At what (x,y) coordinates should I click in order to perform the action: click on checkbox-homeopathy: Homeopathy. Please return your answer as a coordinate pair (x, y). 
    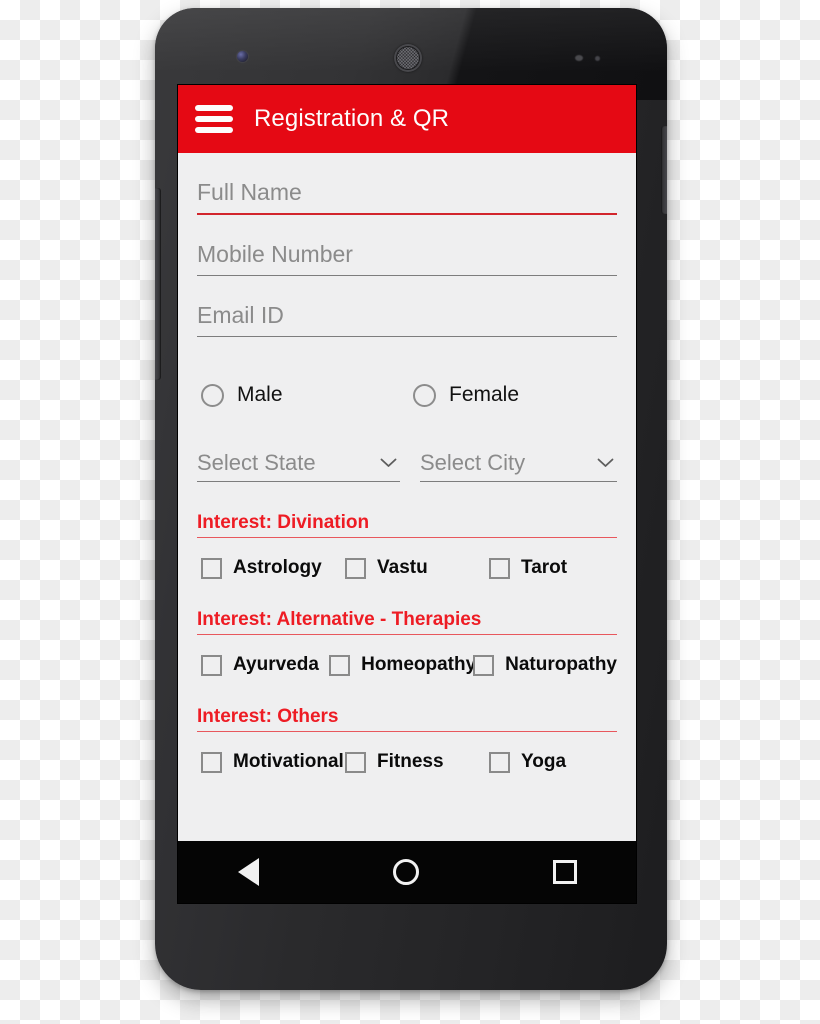
    Looking at the image, I should click on (403, 665).